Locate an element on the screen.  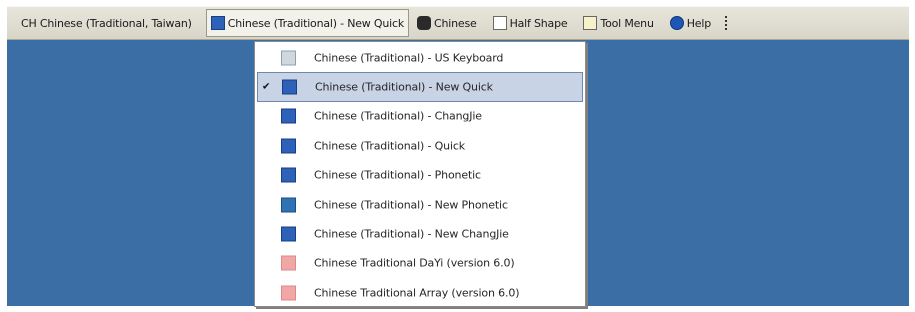
menu-item-new-quick: ✔ Chinese (Traditional) - New Quick is located at coordinates (420, 87).